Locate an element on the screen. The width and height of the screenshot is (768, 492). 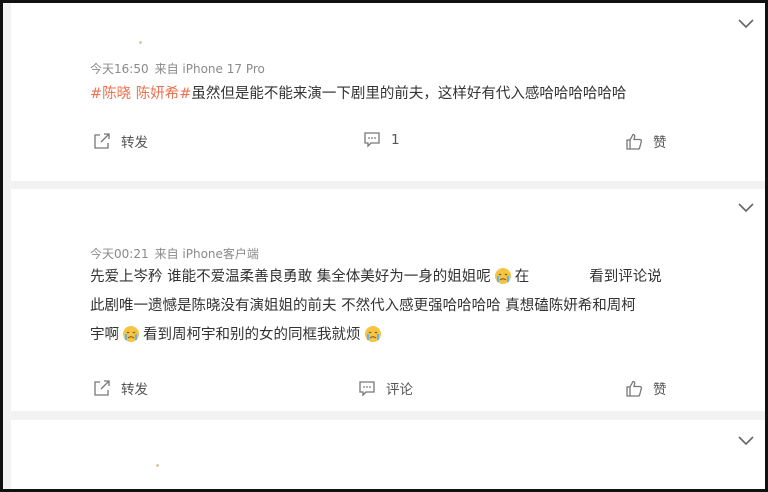
post-source: 来自 iPhone客户端 is located at coordinates (206, 254).